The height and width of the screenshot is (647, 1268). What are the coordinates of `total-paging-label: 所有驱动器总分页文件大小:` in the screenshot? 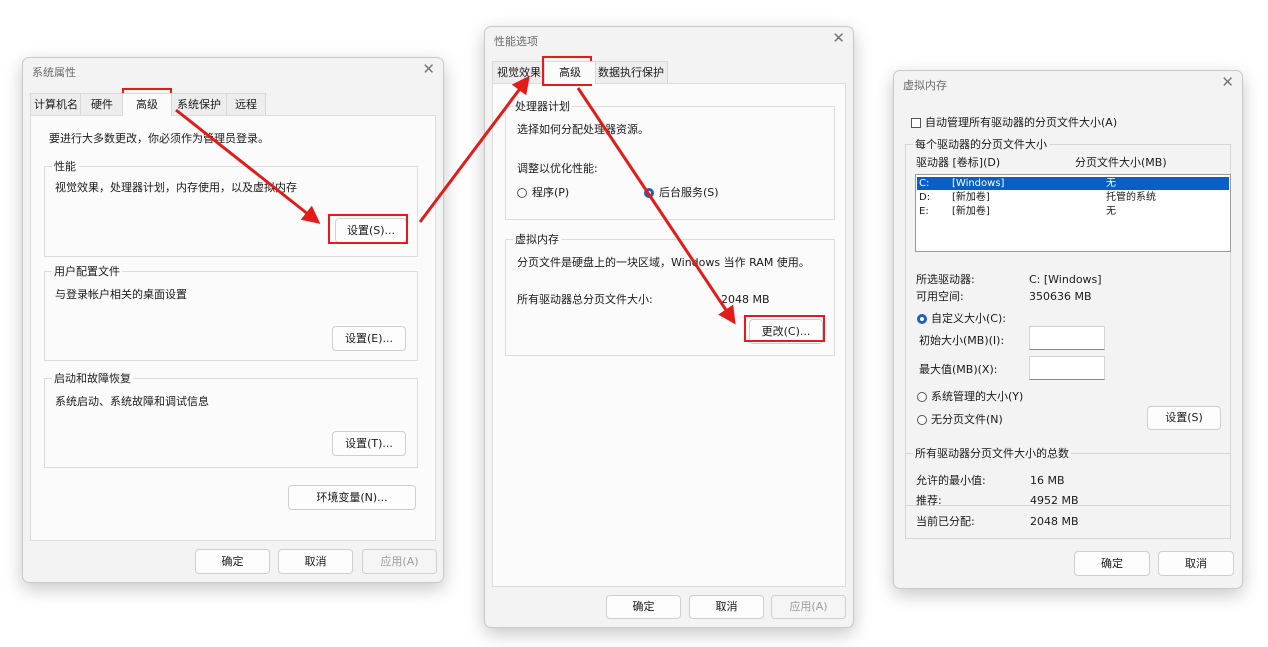 It's located at (585, 299).